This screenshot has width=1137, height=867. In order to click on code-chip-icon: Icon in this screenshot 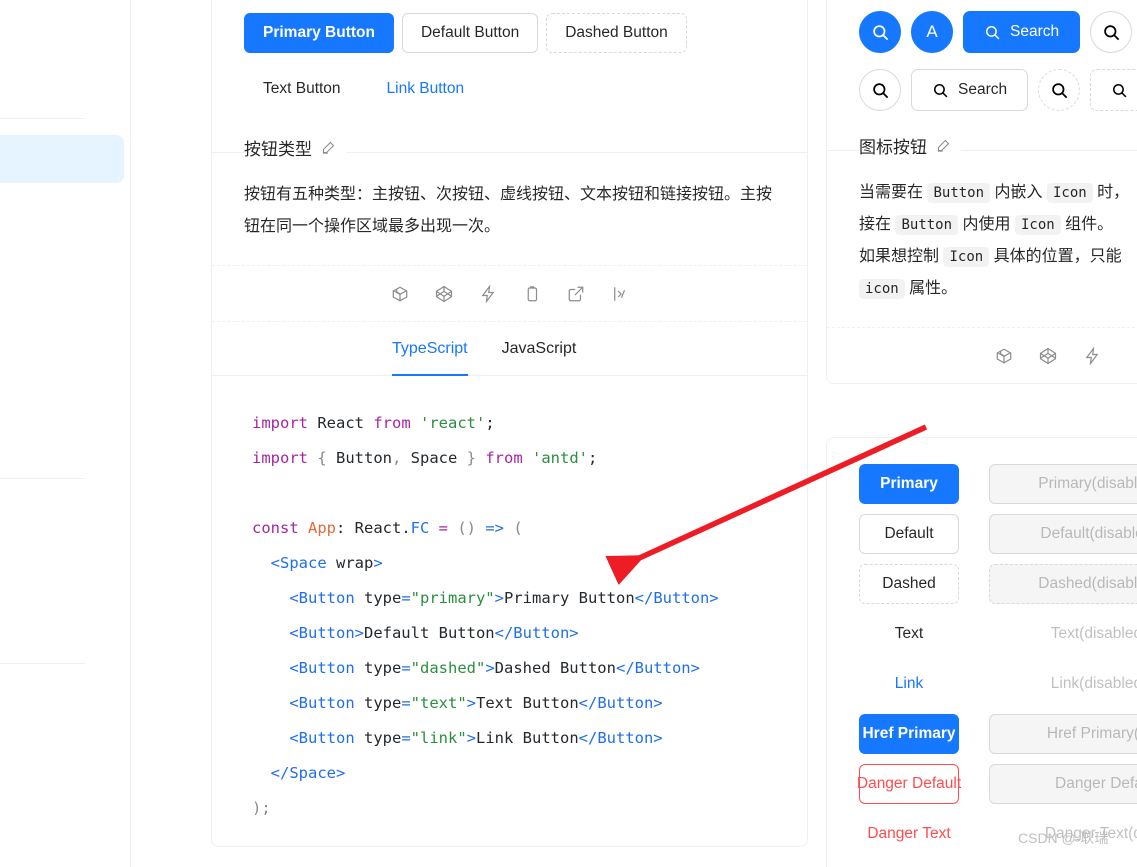, I will do `click(966, 257)`.